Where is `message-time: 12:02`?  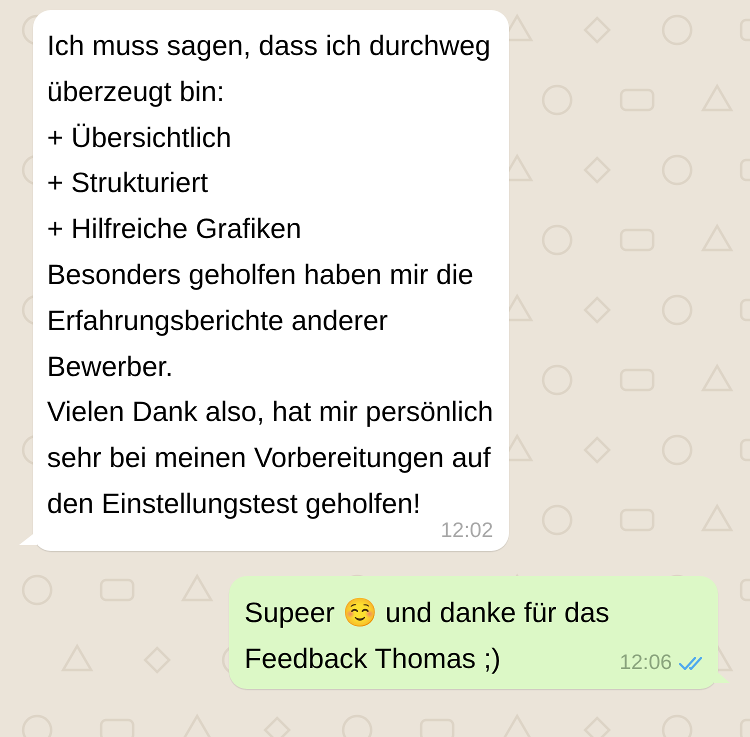
message-time: 12:02 is located at coordinates (467, 530).